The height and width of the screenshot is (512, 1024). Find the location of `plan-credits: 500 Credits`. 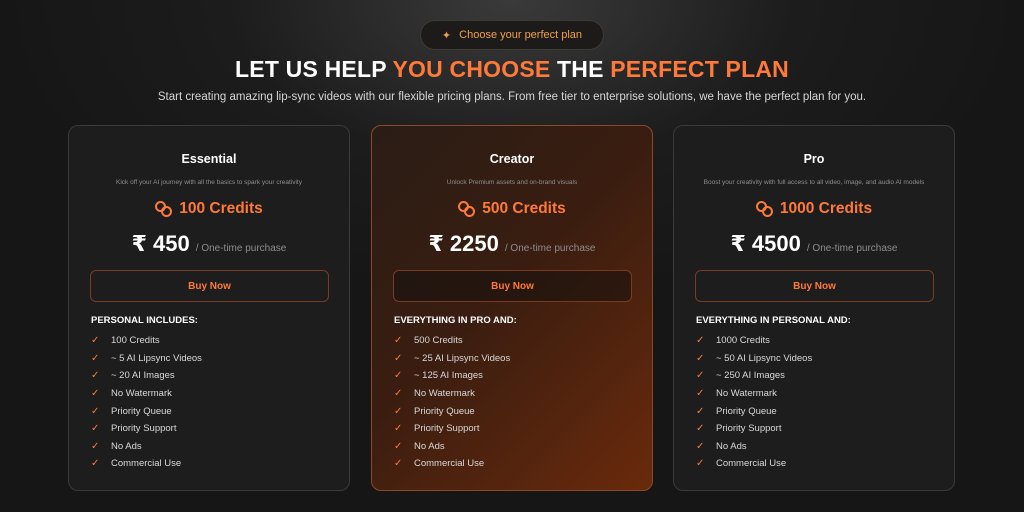

plan-credits: 500 Credits is located at coordinates (512, 209).